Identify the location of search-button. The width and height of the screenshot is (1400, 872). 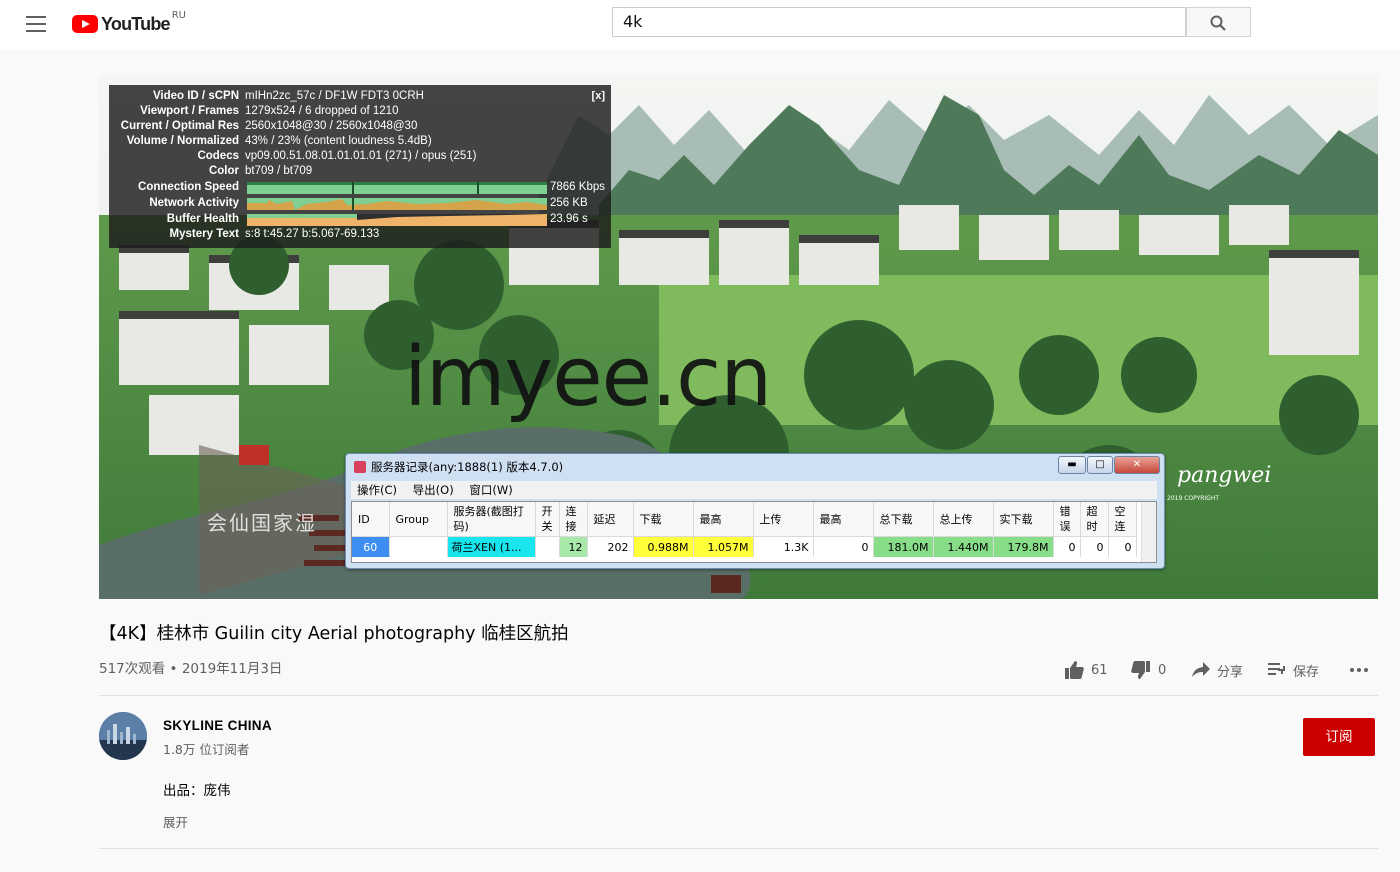
(1218, 22).